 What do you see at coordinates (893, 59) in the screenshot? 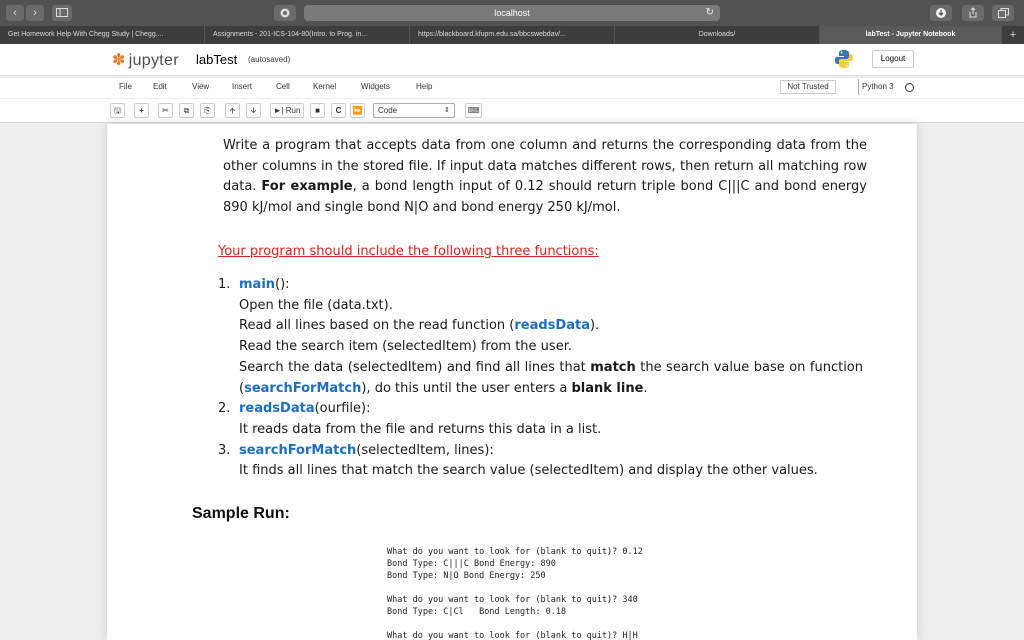
I see `logout-button: Logout` at bounding box center [893, 59].